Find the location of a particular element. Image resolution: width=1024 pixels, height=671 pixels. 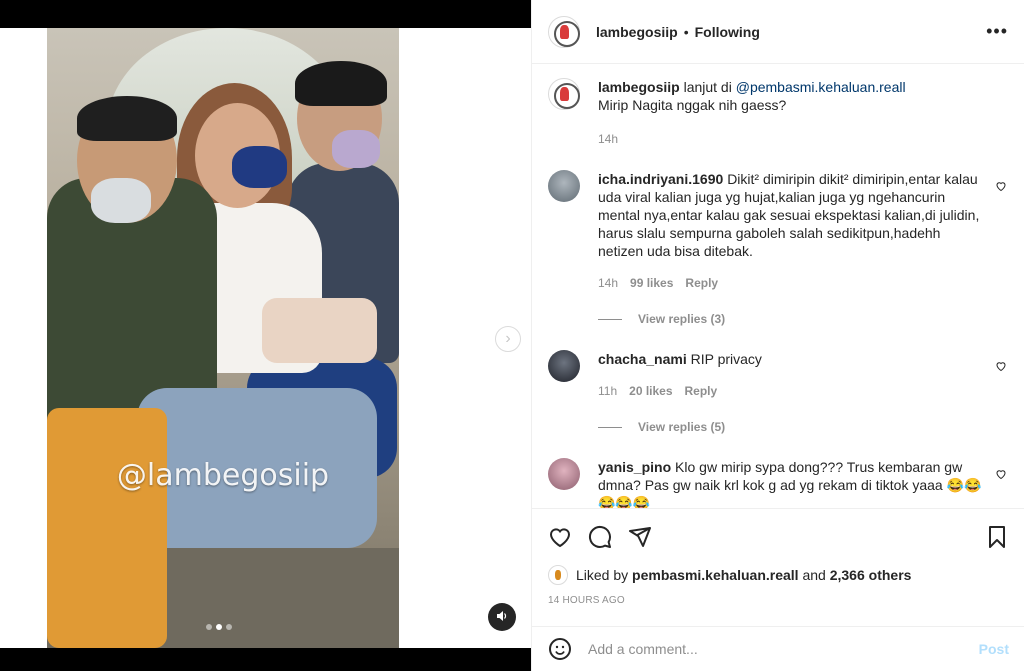

handbag is located at coordinates (319, 330).